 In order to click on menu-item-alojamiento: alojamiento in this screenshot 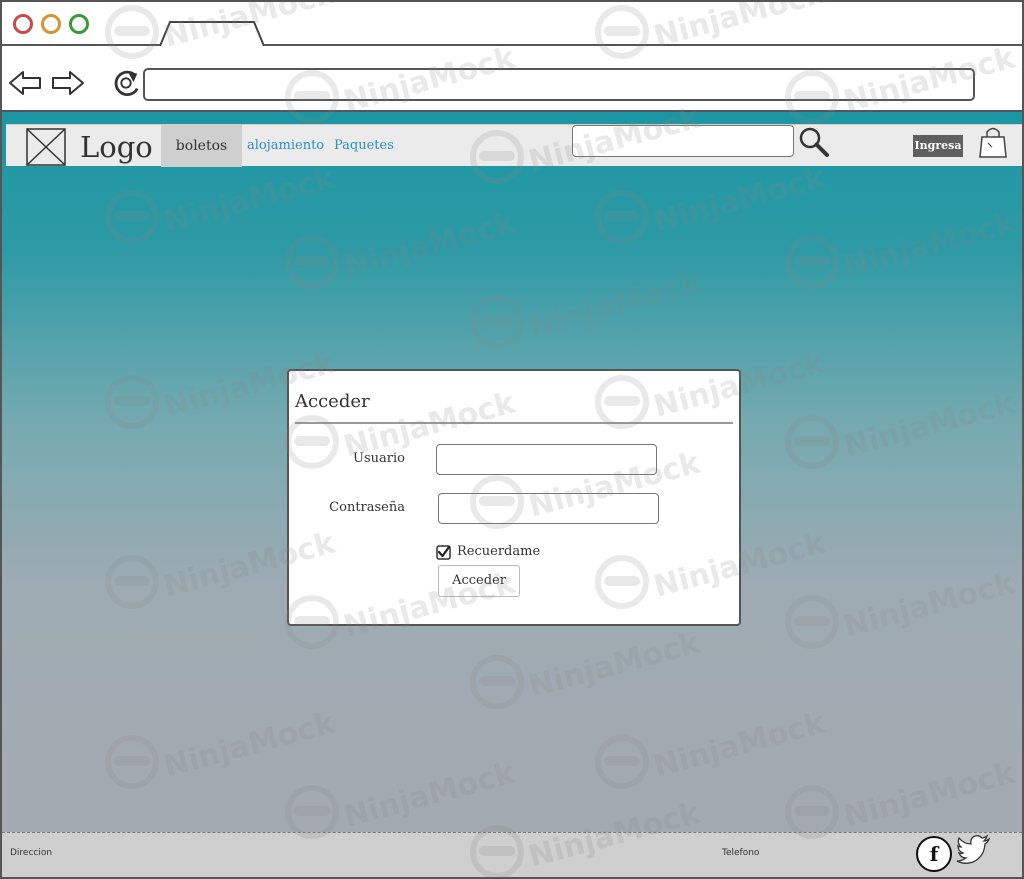, I will do `click(285, 146)`.